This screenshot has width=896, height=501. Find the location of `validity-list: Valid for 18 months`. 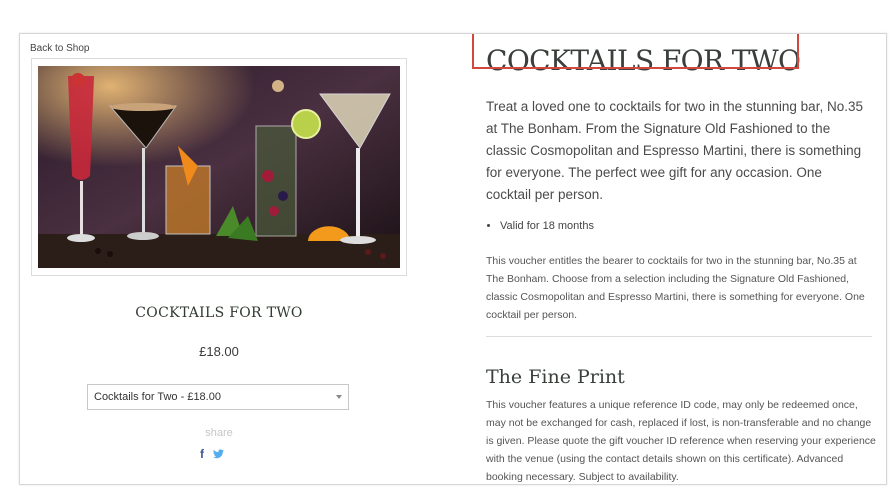

validity-list: Valid for 18 months is located at coordinates (540, 226).